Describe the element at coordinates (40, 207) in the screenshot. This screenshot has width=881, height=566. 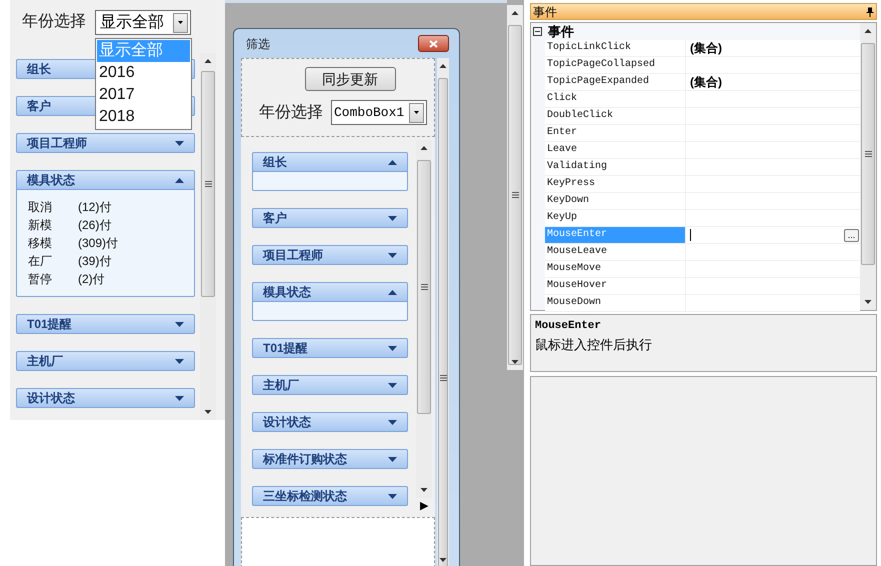
I see `status-name: 取消` at that location.